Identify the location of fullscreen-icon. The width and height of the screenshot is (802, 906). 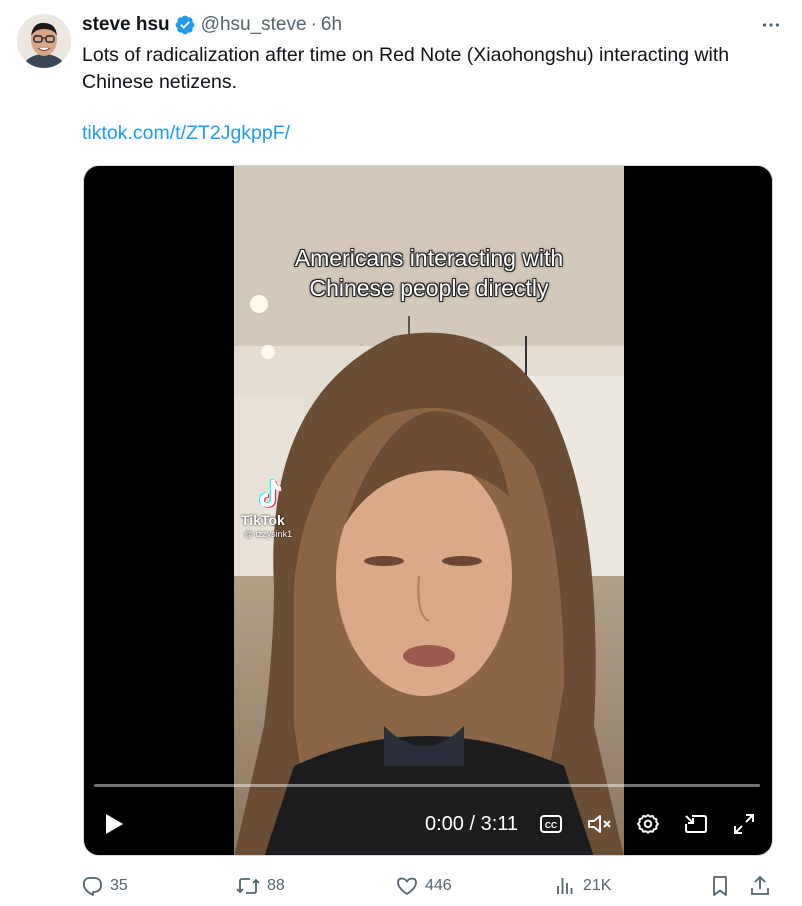
(744, 824).